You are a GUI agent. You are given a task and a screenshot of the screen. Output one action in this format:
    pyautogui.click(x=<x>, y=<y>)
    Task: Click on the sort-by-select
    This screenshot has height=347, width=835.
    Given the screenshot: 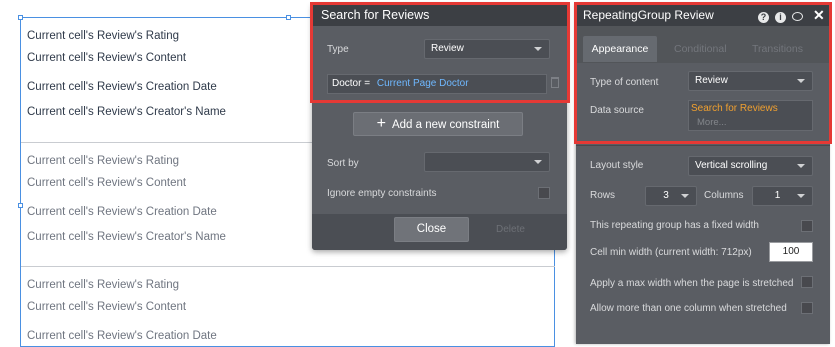 What is the action you would take?
    pyautogui.click(x=487, y=162)
    